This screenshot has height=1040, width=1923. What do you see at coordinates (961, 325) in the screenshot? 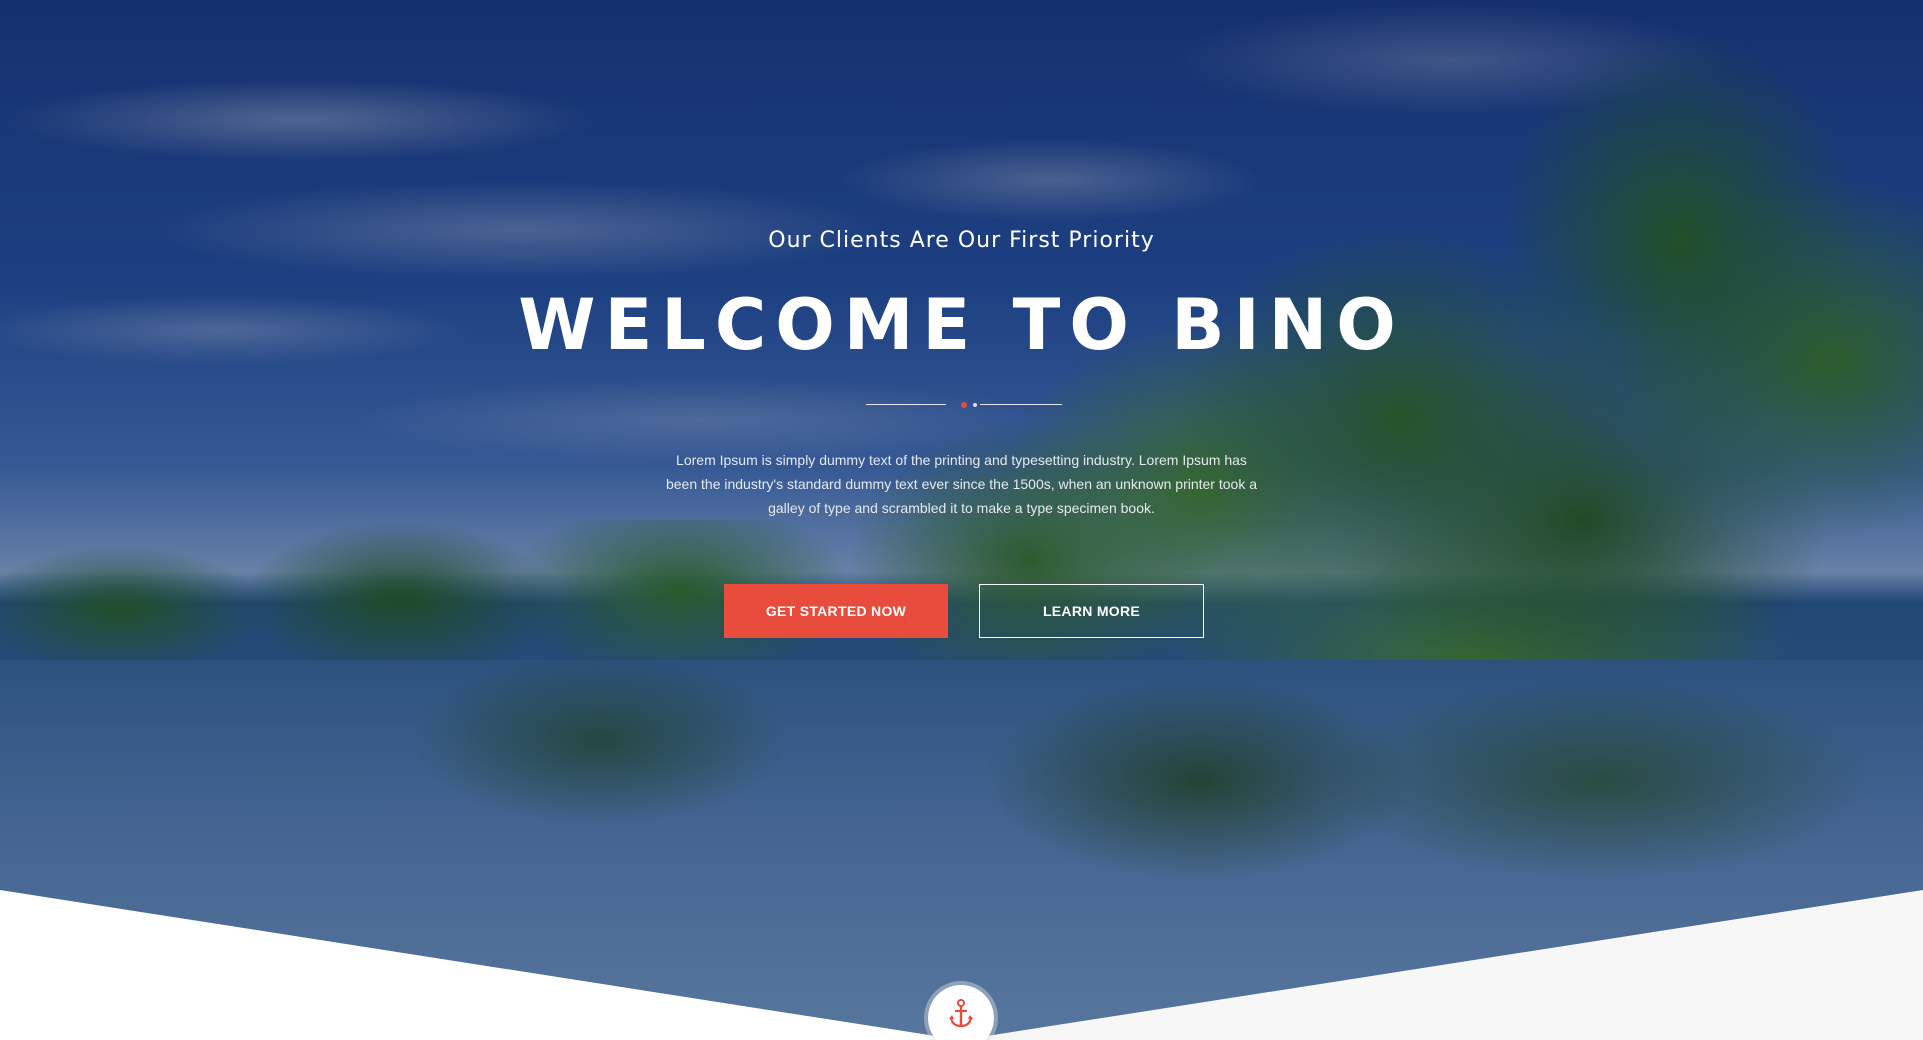
I see `hero-title: WELCOME TO BINO` at bounding box center [961, 325].